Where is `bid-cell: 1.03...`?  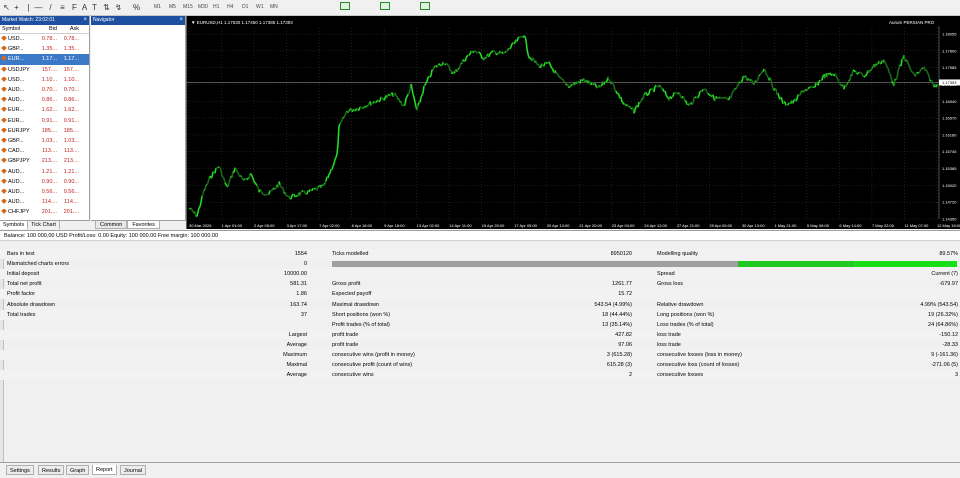 bid-cell: 1.03... is located at coordinates (49, 140).